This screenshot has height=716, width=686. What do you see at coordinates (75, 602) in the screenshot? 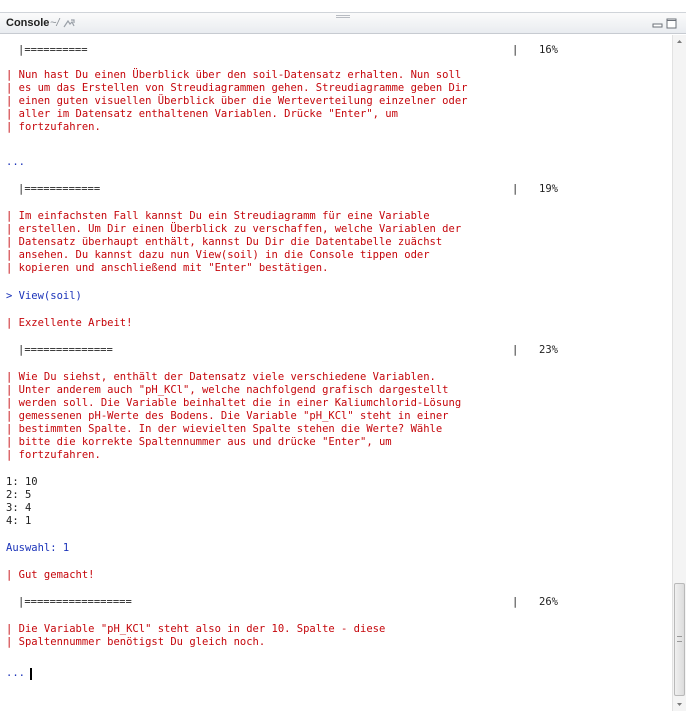
I see `progress-bar-text: |=================` at bounding box center [75, 602].